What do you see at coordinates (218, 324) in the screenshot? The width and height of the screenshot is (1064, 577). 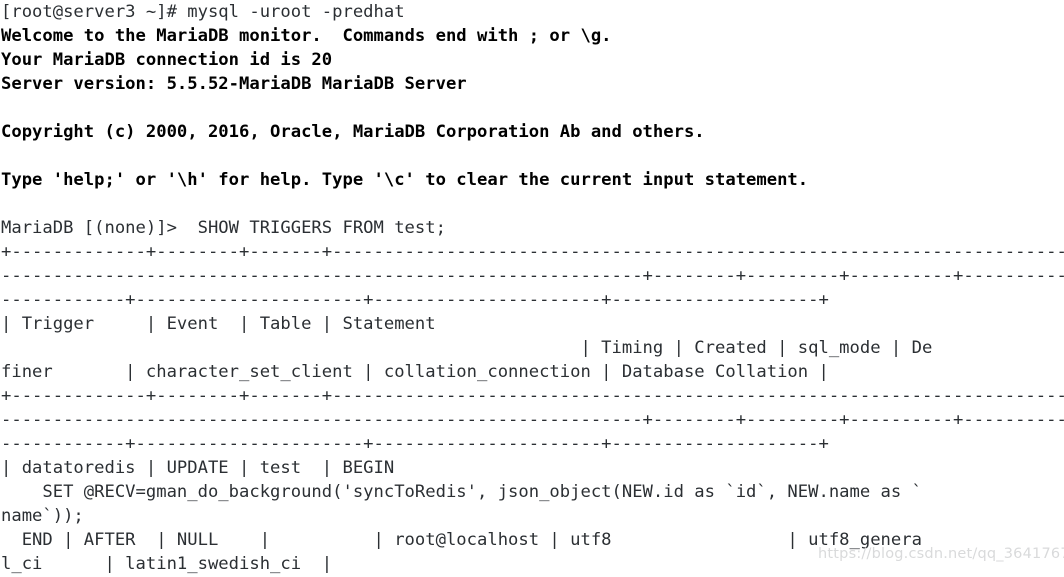 I see `table-header-row-part1: | Trigger | Event | Table | Statement` at bounding box center [218, 324].